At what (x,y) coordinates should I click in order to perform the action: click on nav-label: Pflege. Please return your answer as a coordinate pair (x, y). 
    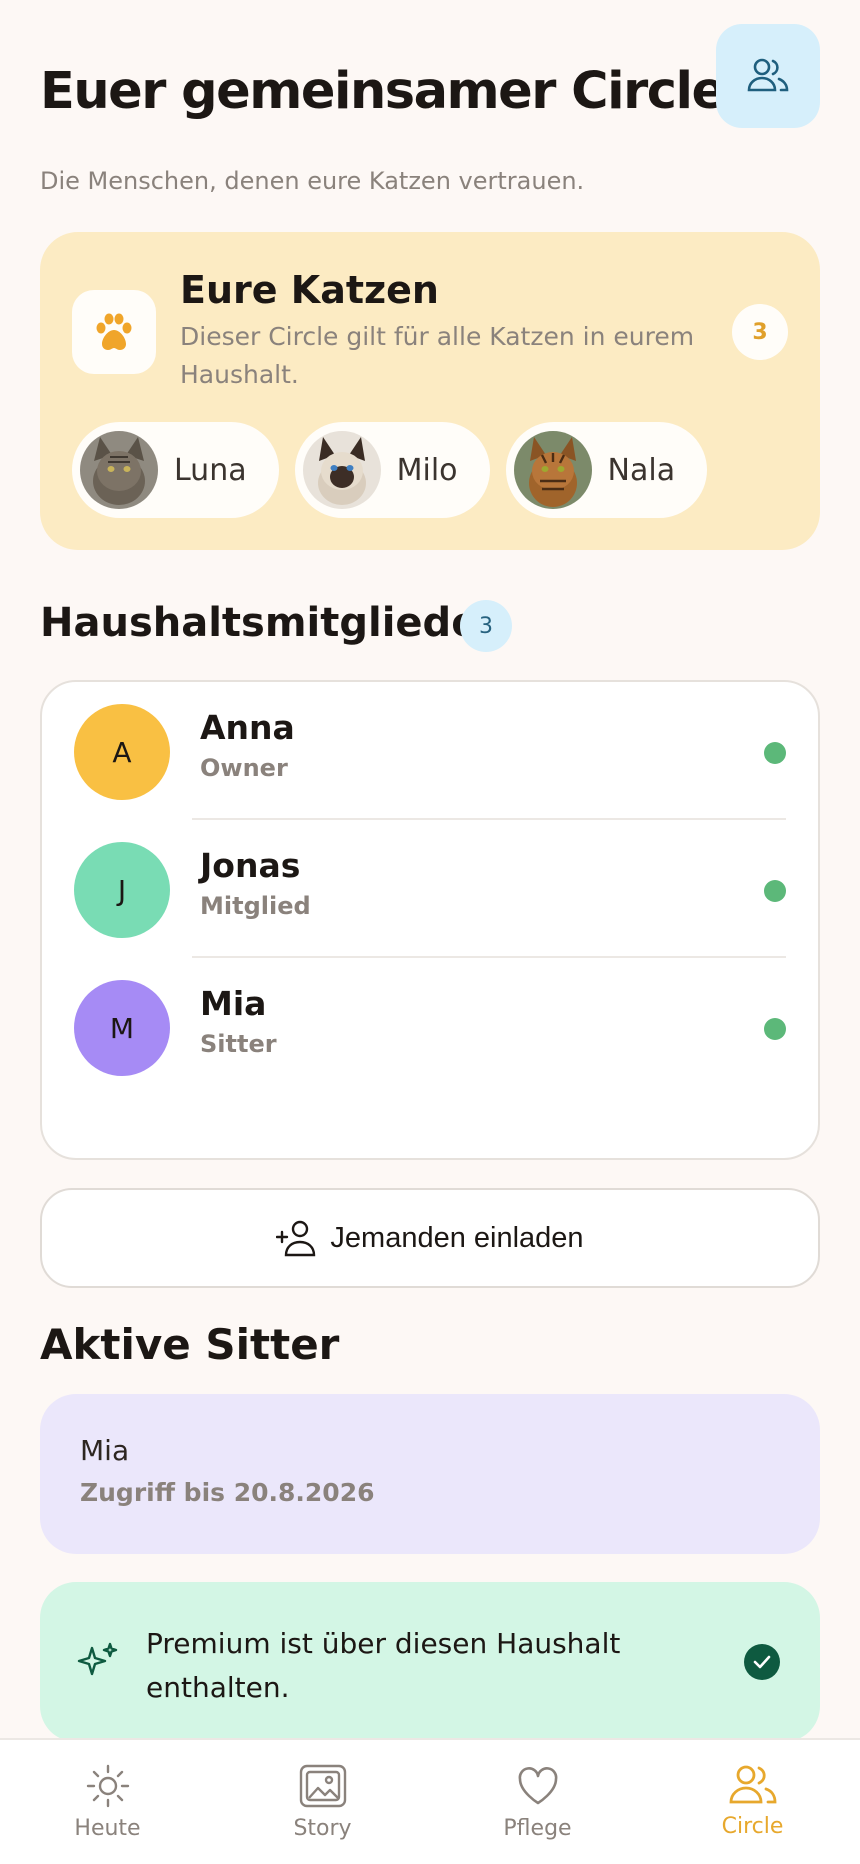
    Looking at the image, I should click on (537, 1828).